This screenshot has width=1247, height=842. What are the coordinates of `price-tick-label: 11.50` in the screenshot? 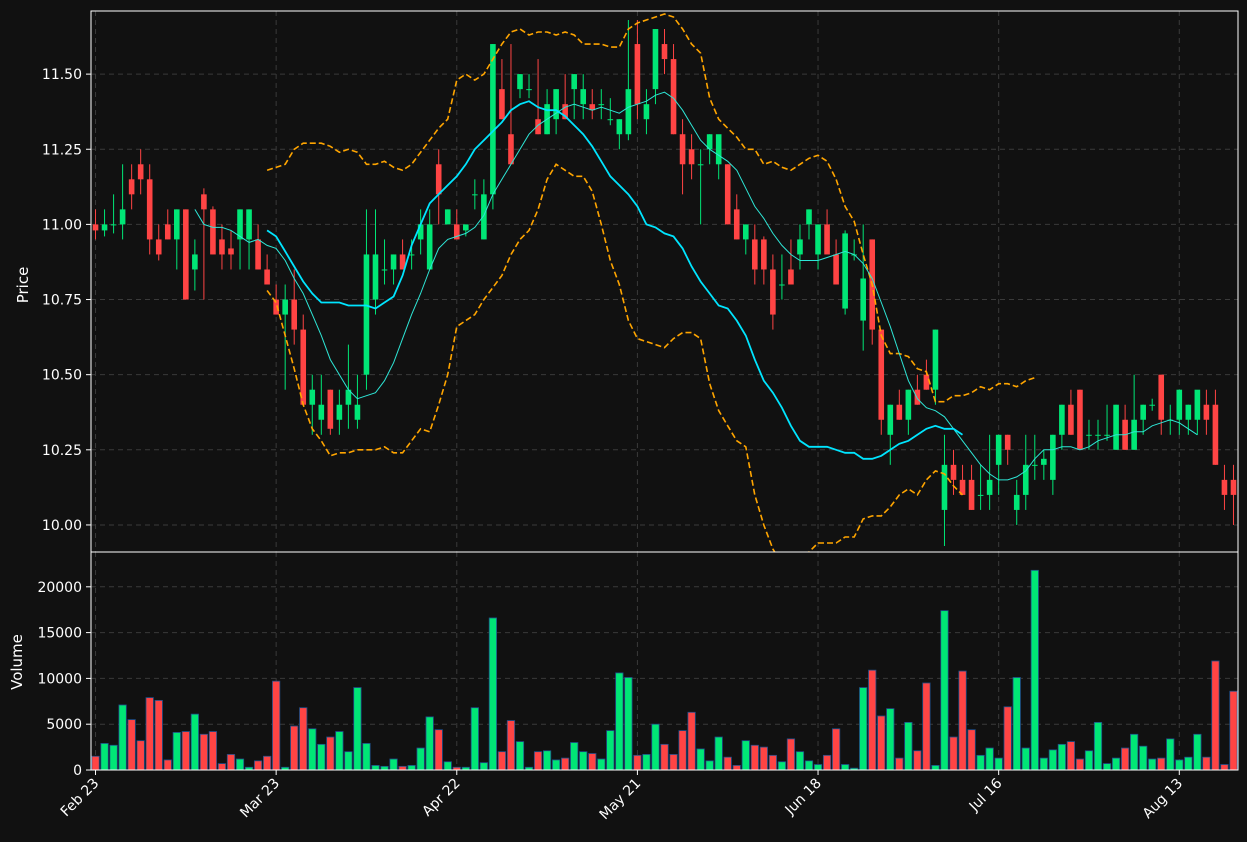 It's located at (62, 75).